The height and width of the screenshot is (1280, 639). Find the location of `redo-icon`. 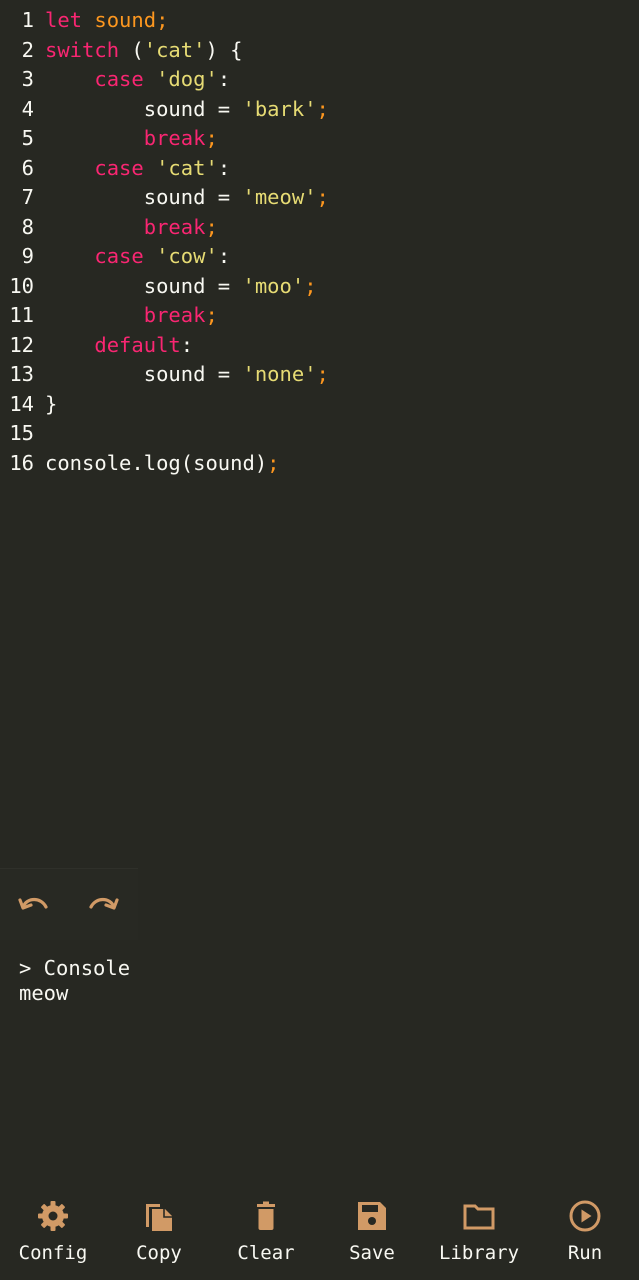

redo-icon is located at coordinates (104, 903).